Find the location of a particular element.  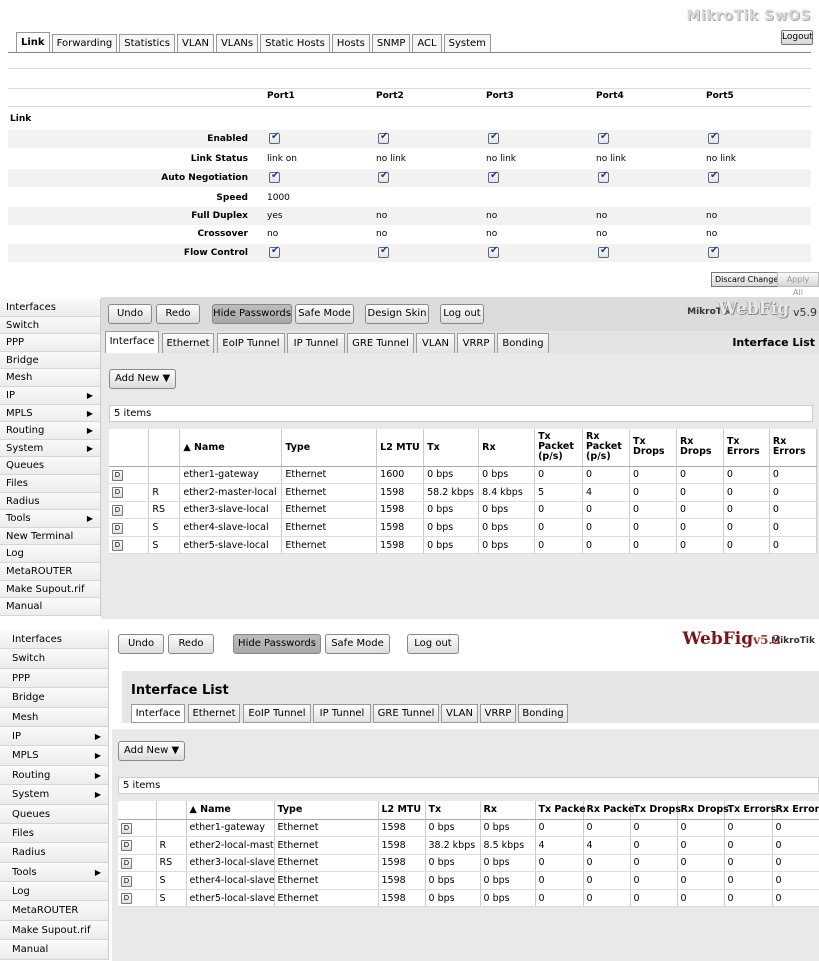

col-name: ▲ Name is located at coordinates (230, 810).